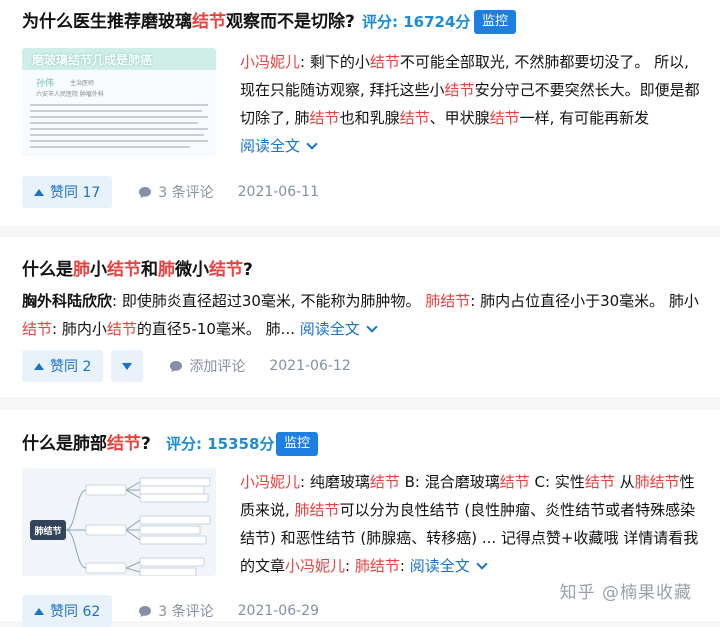  I want to click on upvote-label: 赞同 17, so click(75, 193).